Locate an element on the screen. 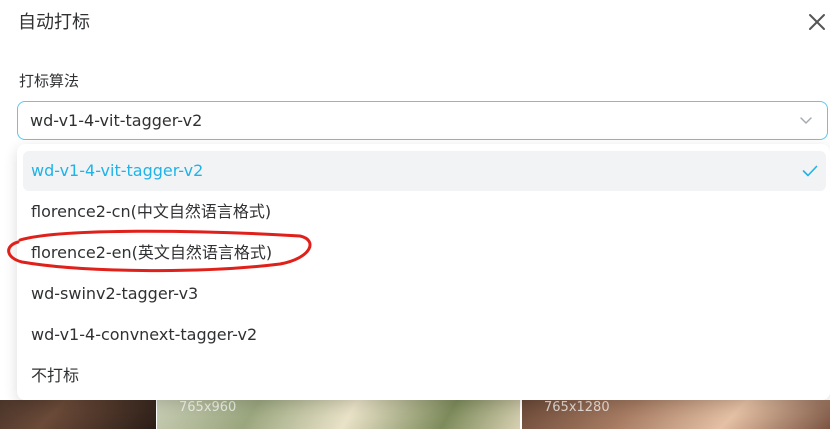  dropdown-option-wd-v1-4-vit-tagger-v2: wd-v1-4-vit-tagger-v2 is located at coordinates (424, 171).